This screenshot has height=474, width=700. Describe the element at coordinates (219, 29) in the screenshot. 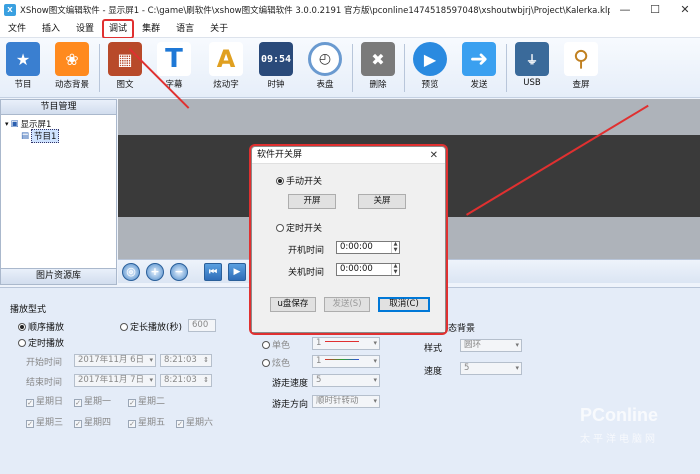

I see `menu-about: 关于` at that location.